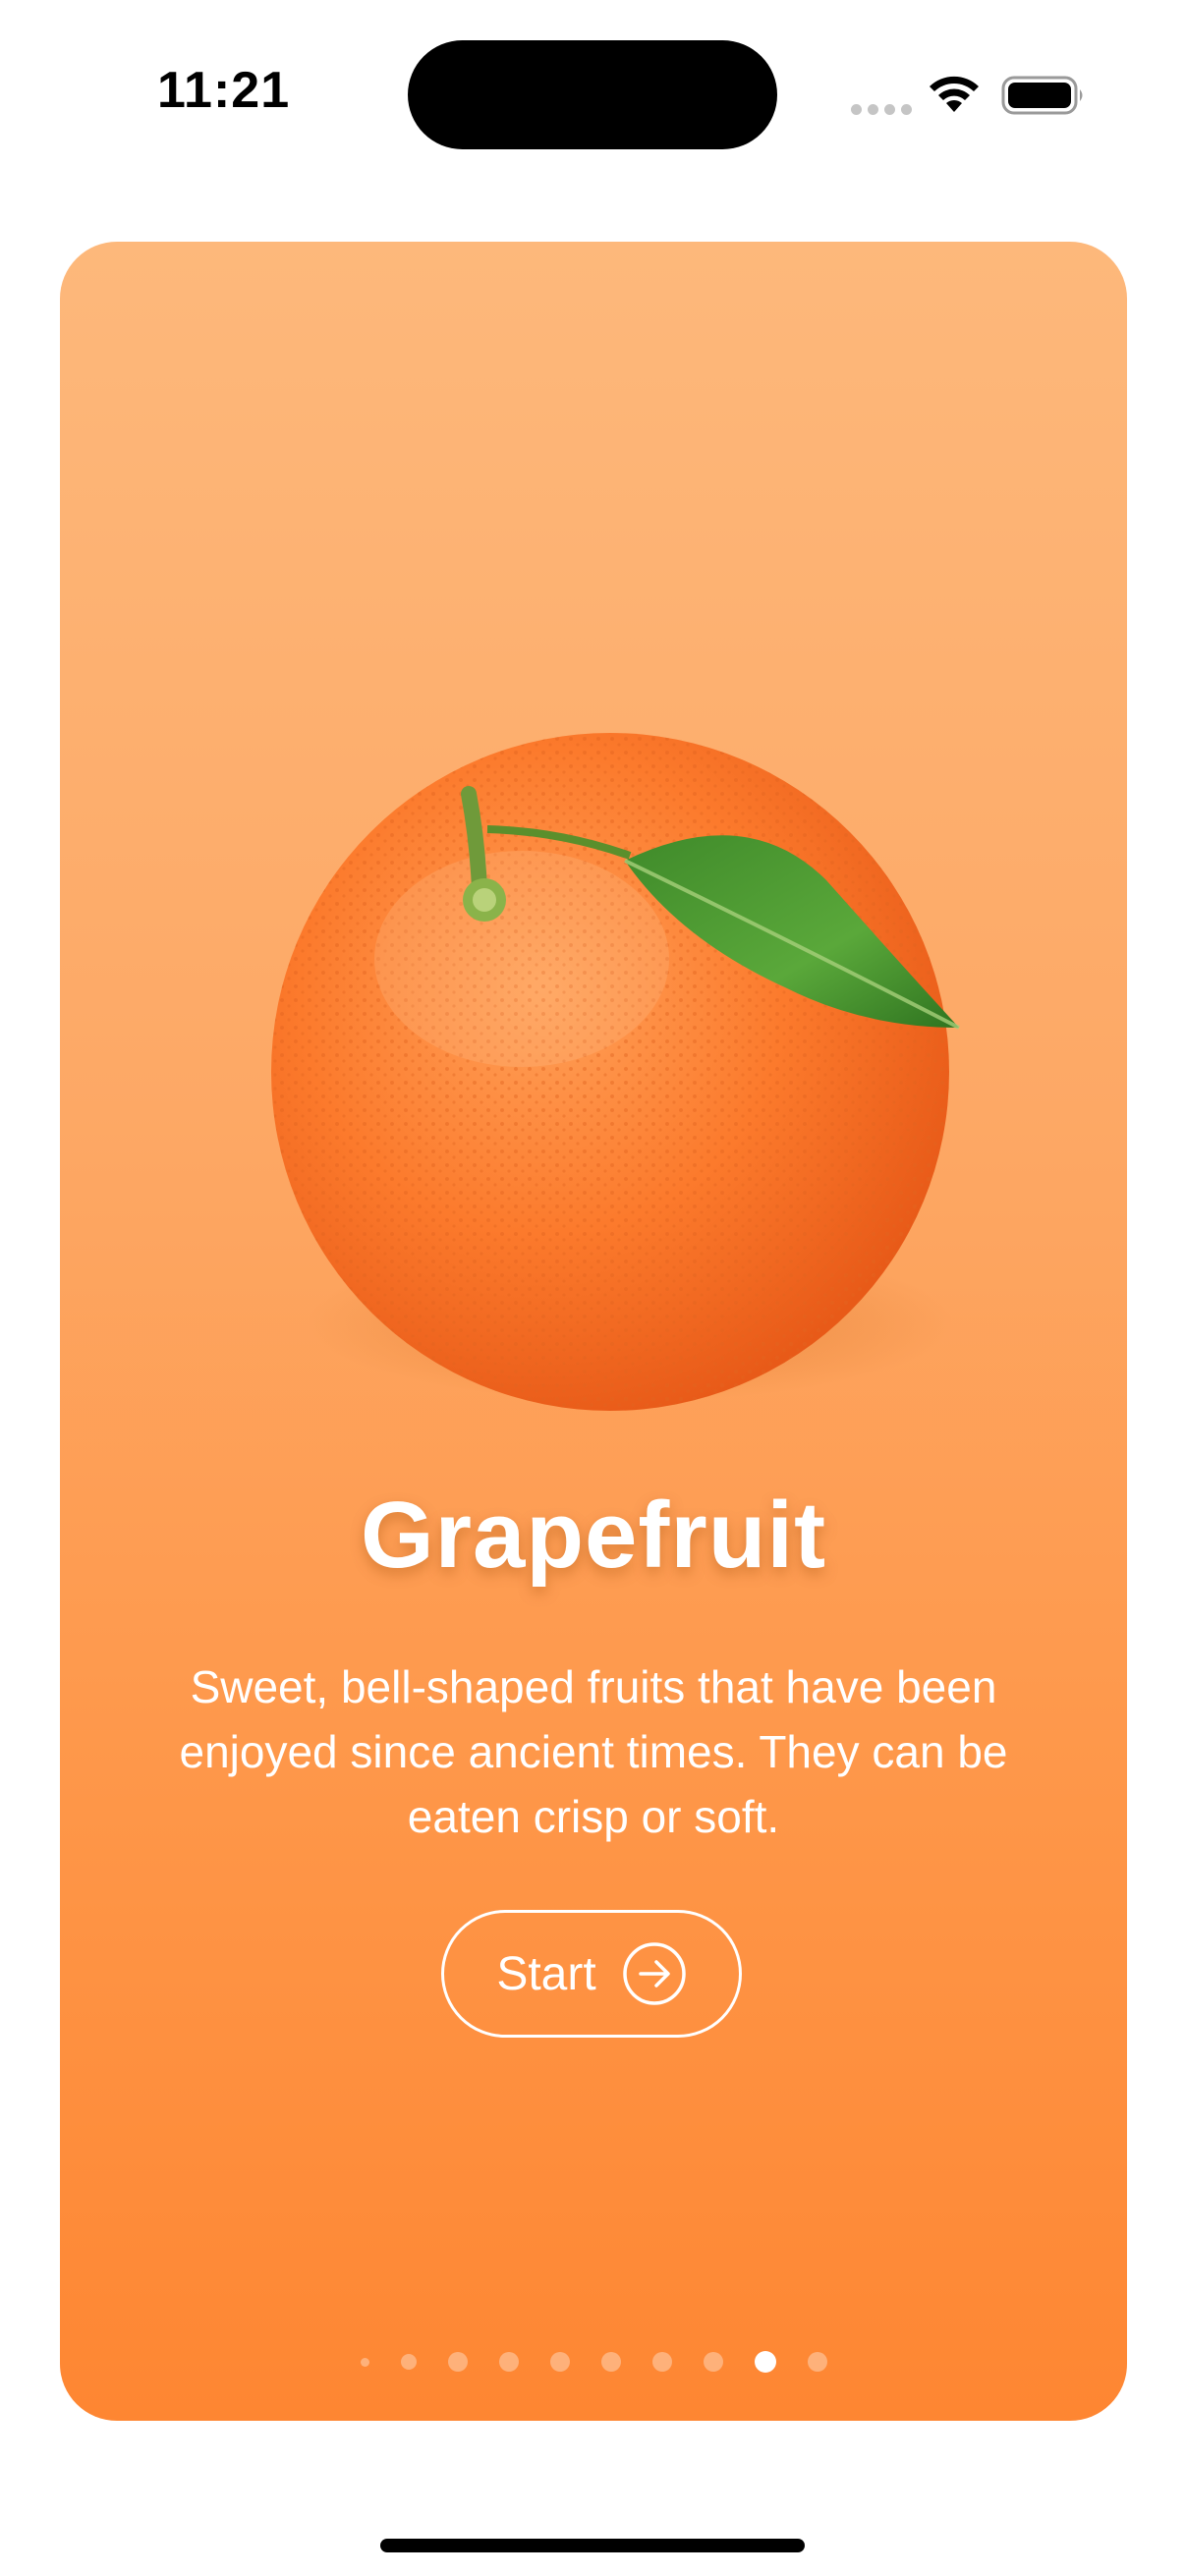 The height and width of the screenshot is (2576, 1185). What do you see at coordinates (592, 94) in the screenshot?
I see `dynamic-island` at bounding box center [592, 94].